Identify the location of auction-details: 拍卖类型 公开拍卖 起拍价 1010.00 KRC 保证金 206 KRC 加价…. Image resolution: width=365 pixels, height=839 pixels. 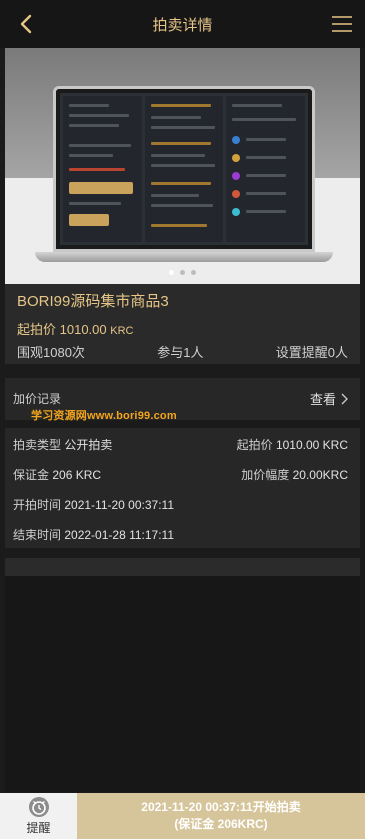
(182, 488).